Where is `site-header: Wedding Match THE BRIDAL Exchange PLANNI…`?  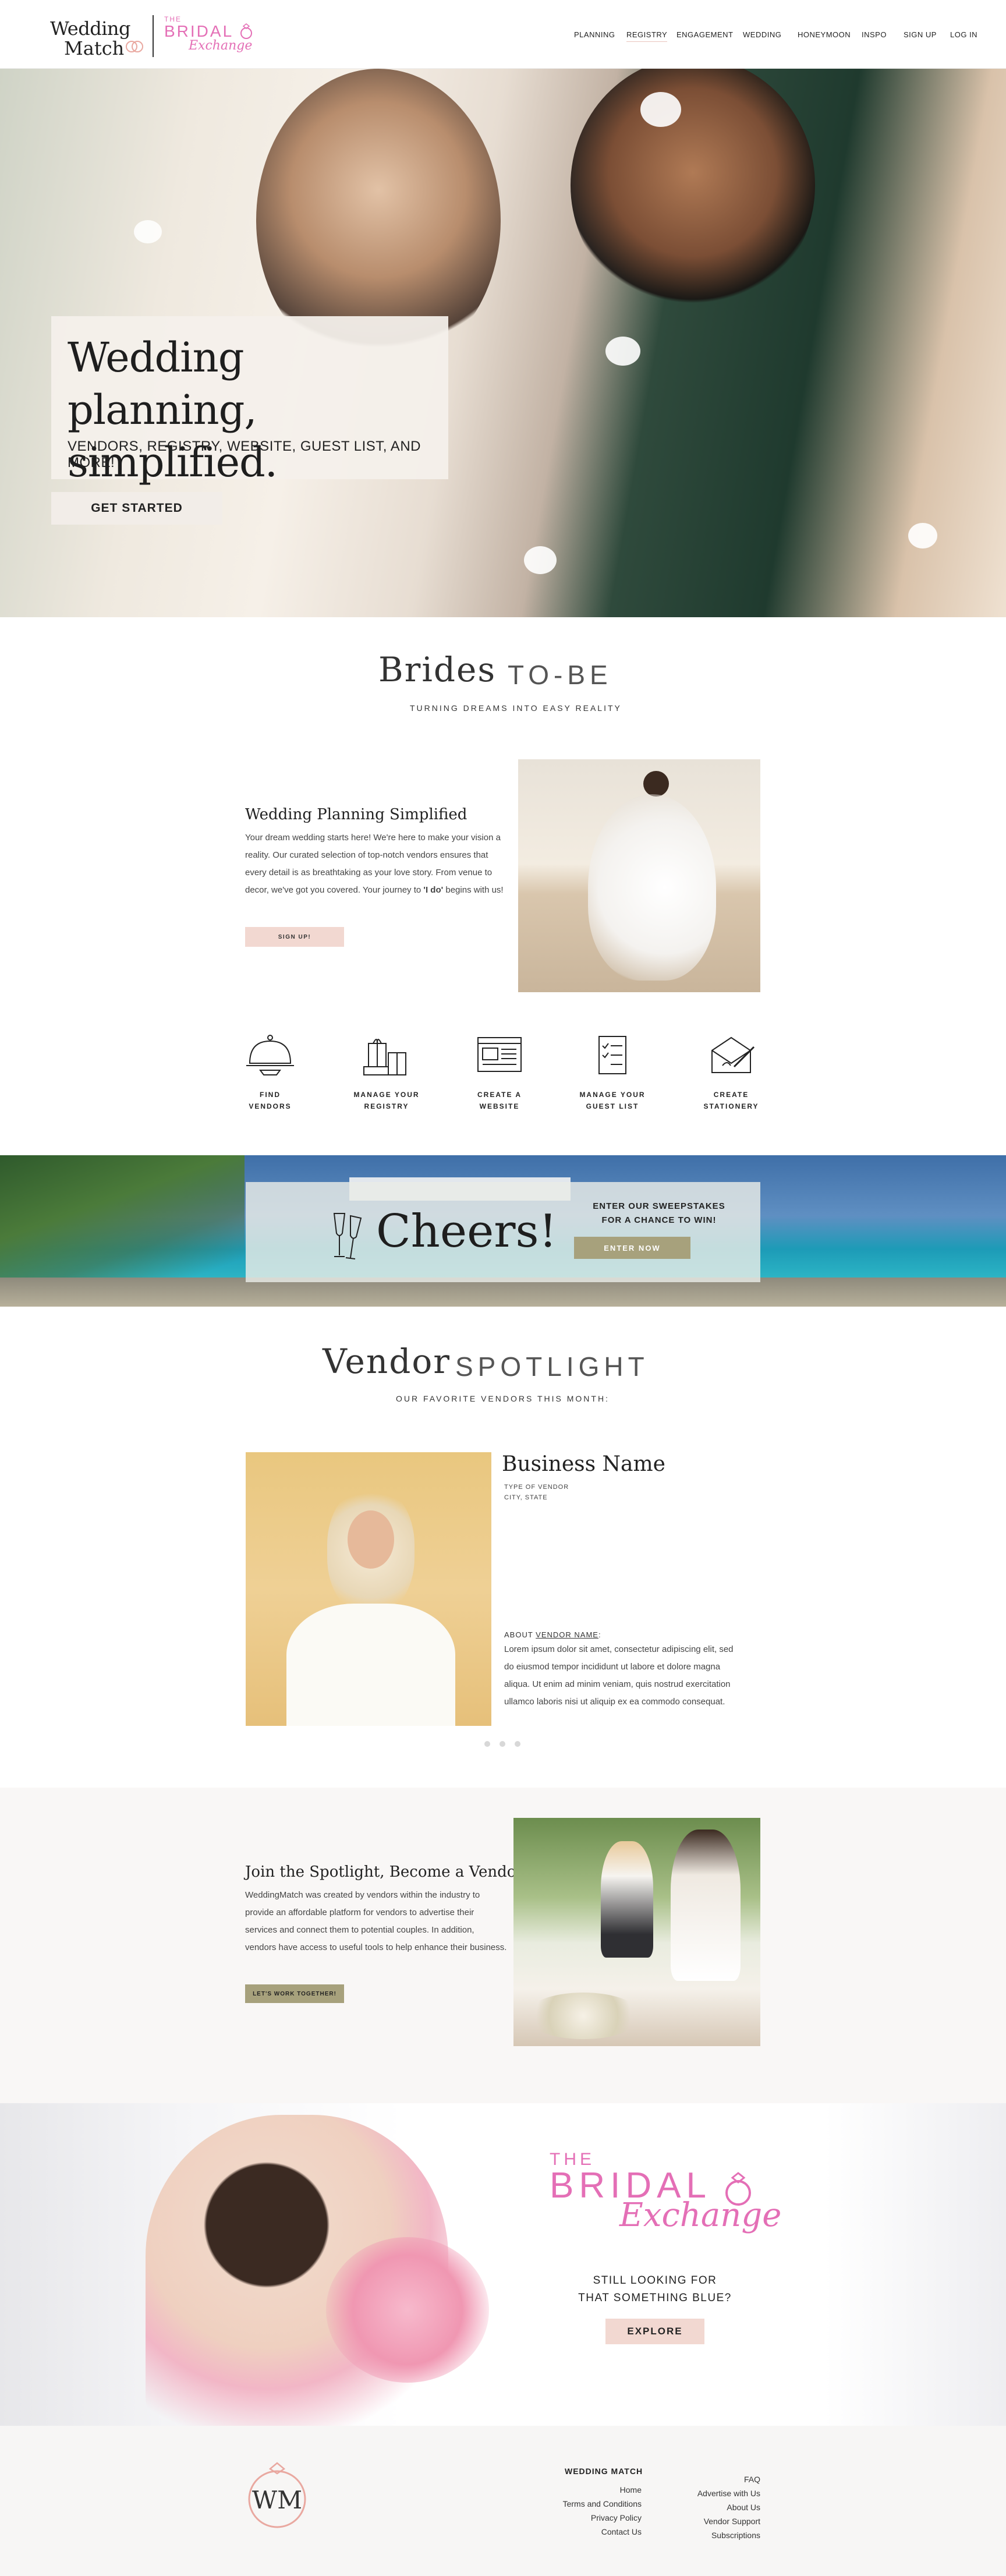 site-header: Wedding Match THE BRIDAL Exchange PLANNI… is located at coordinates (503, 34).